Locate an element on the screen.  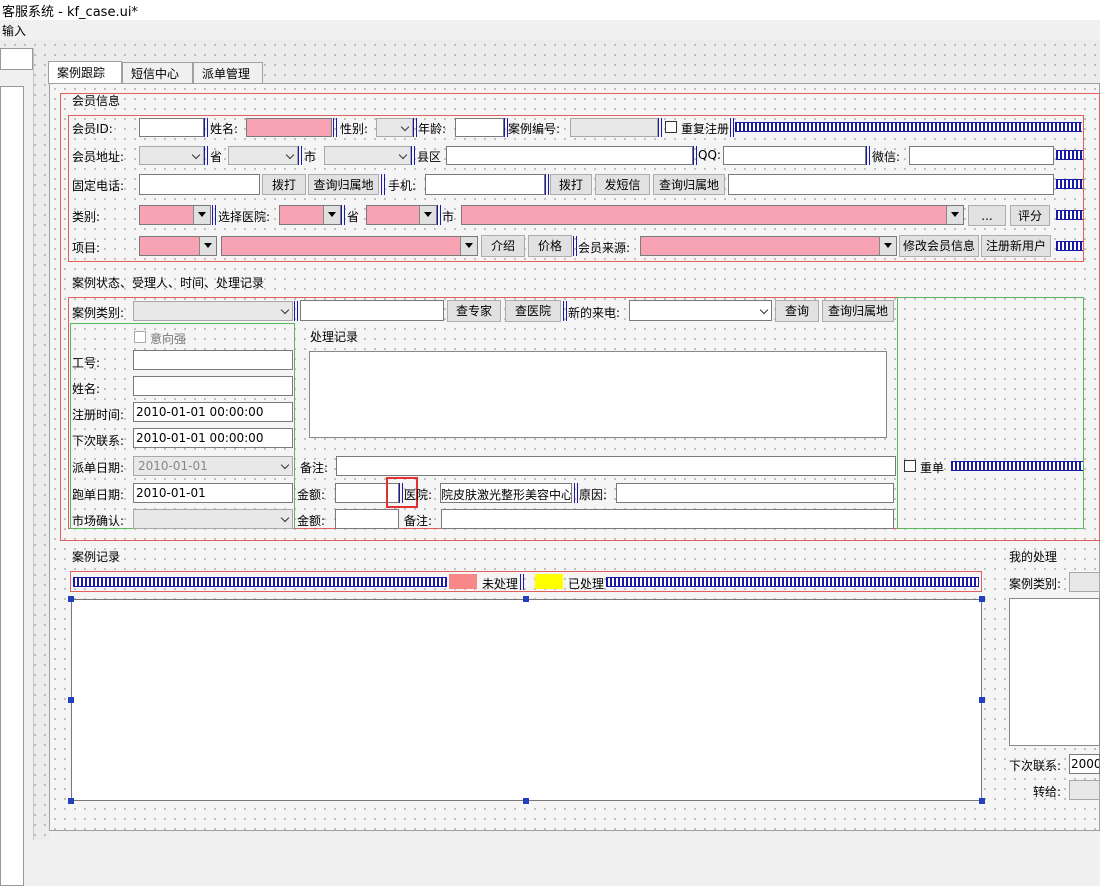
reg-time-input: 2010-01-01 00:00:00 is located at coordinates (213, 412).